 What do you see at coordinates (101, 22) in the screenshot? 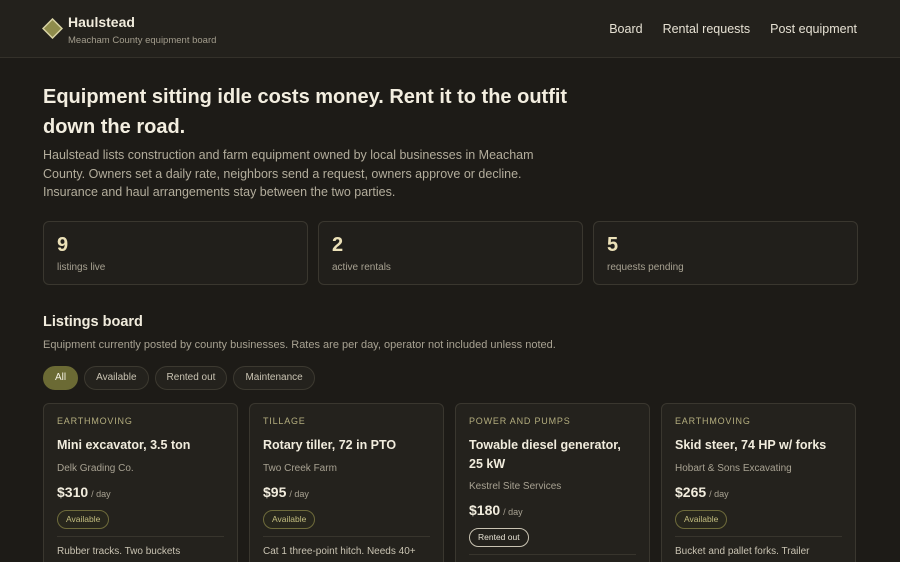
I see `brand-name: Haulstead` at bounding box center [101, 22].